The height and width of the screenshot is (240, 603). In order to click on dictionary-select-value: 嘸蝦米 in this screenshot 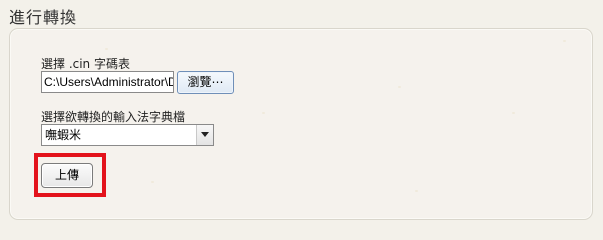, I will do `click(63, 135)`.